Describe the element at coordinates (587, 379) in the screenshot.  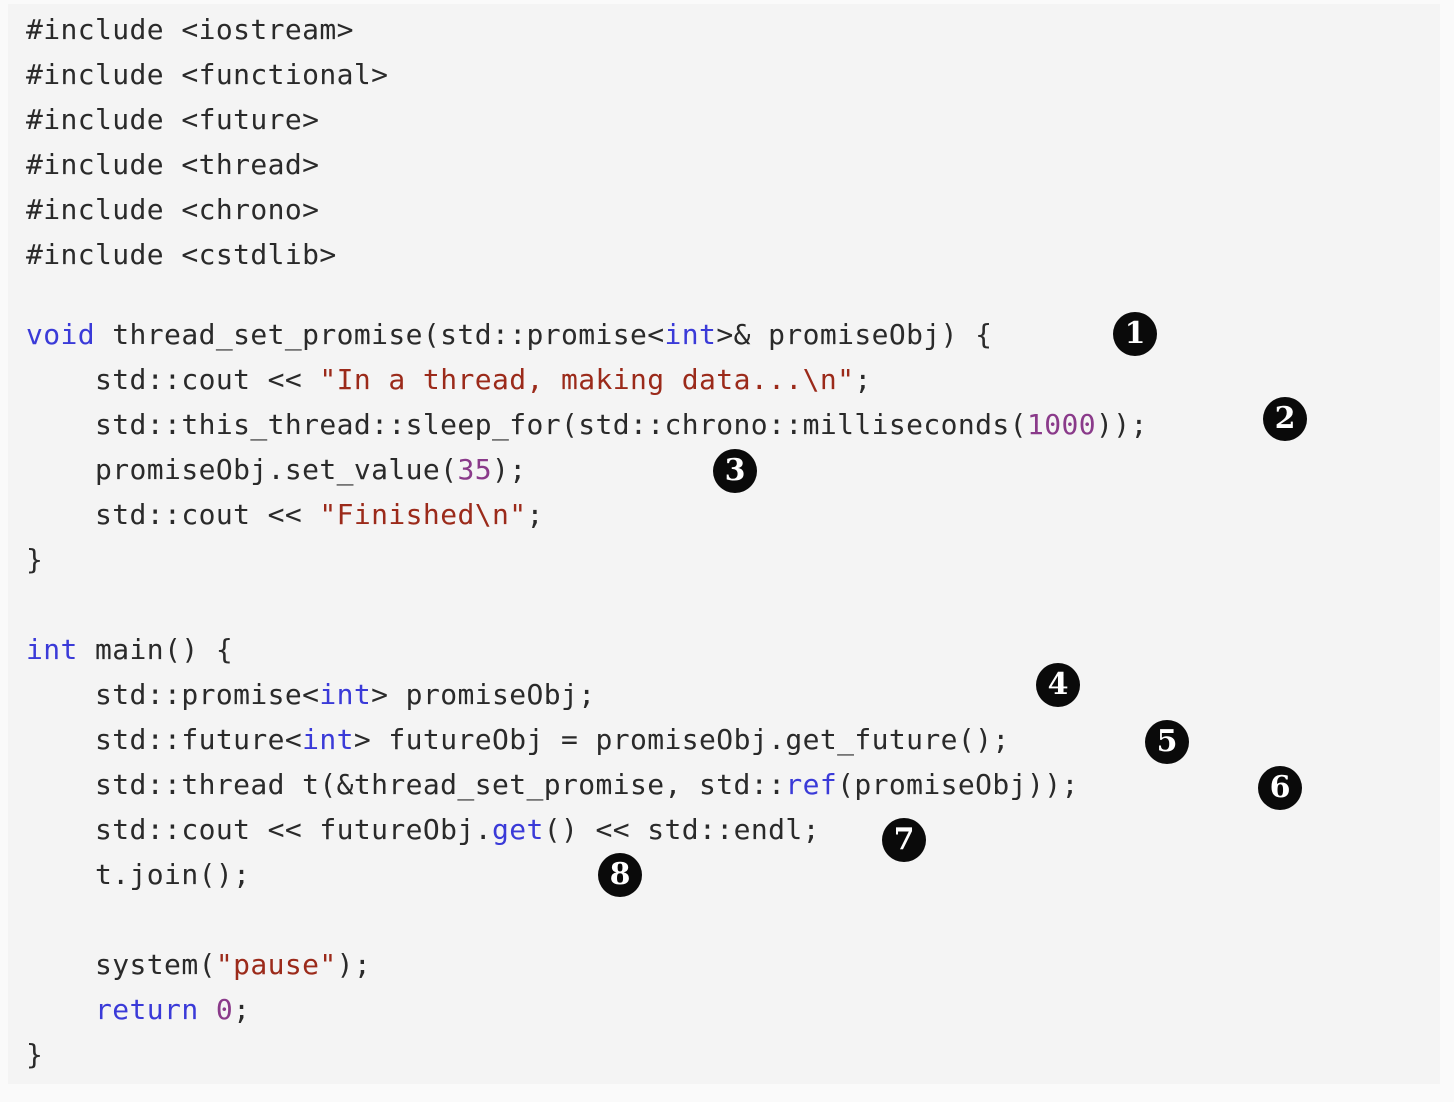
I see `code-token: "In a thread, making data...\n"` at that location.